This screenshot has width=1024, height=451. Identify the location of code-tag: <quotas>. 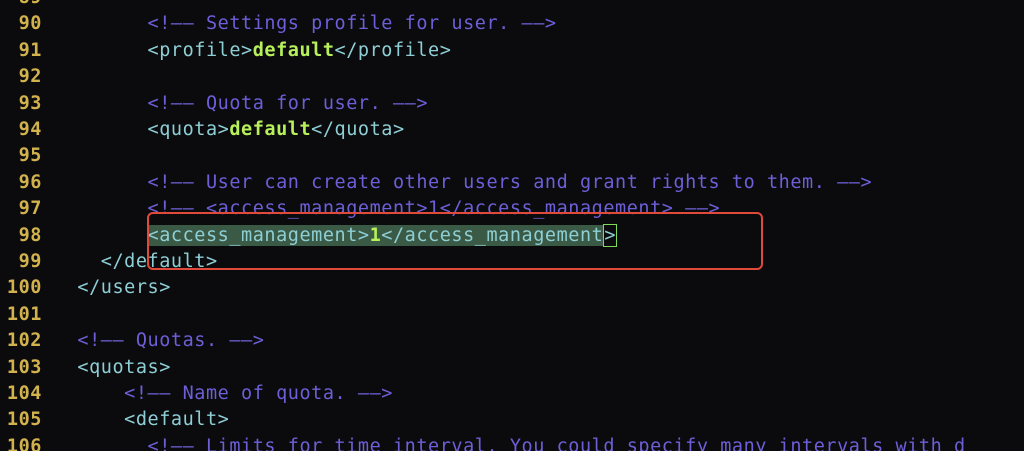
(112, 367).